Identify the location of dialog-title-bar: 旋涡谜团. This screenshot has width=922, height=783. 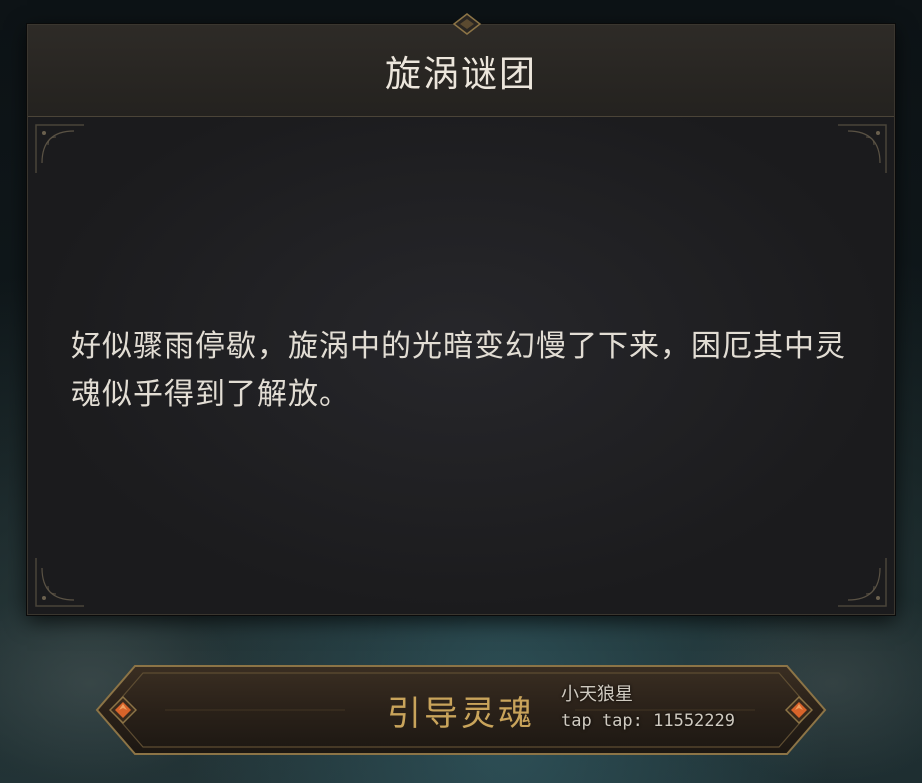
(461, 71).